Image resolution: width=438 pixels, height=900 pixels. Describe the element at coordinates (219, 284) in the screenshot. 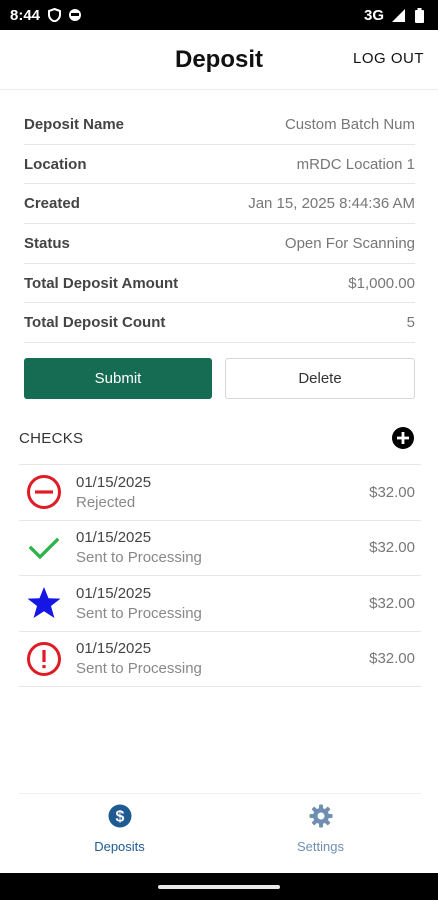

I see `detail-row-total-amount: Total Deposit Amount $1,000.00` at that location.